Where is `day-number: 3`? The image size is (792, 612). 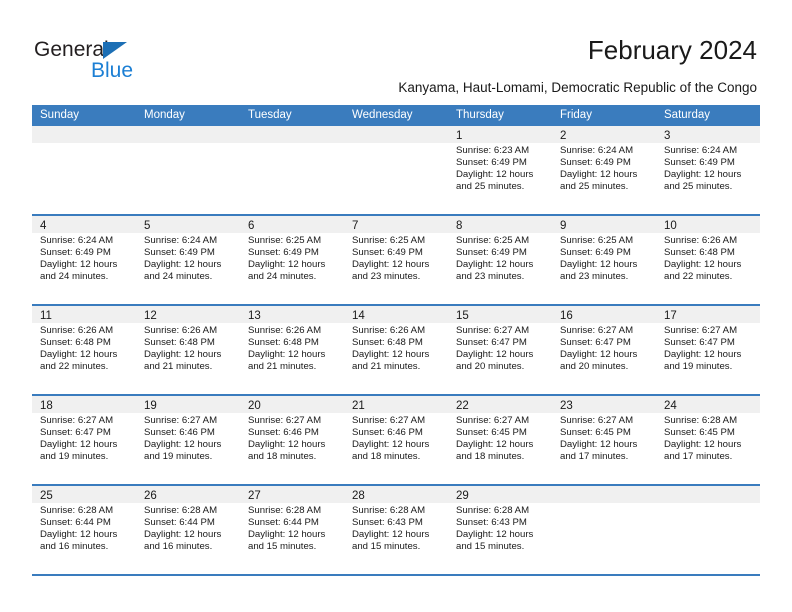 day-number: 3 is located at coordinates (667, 136).